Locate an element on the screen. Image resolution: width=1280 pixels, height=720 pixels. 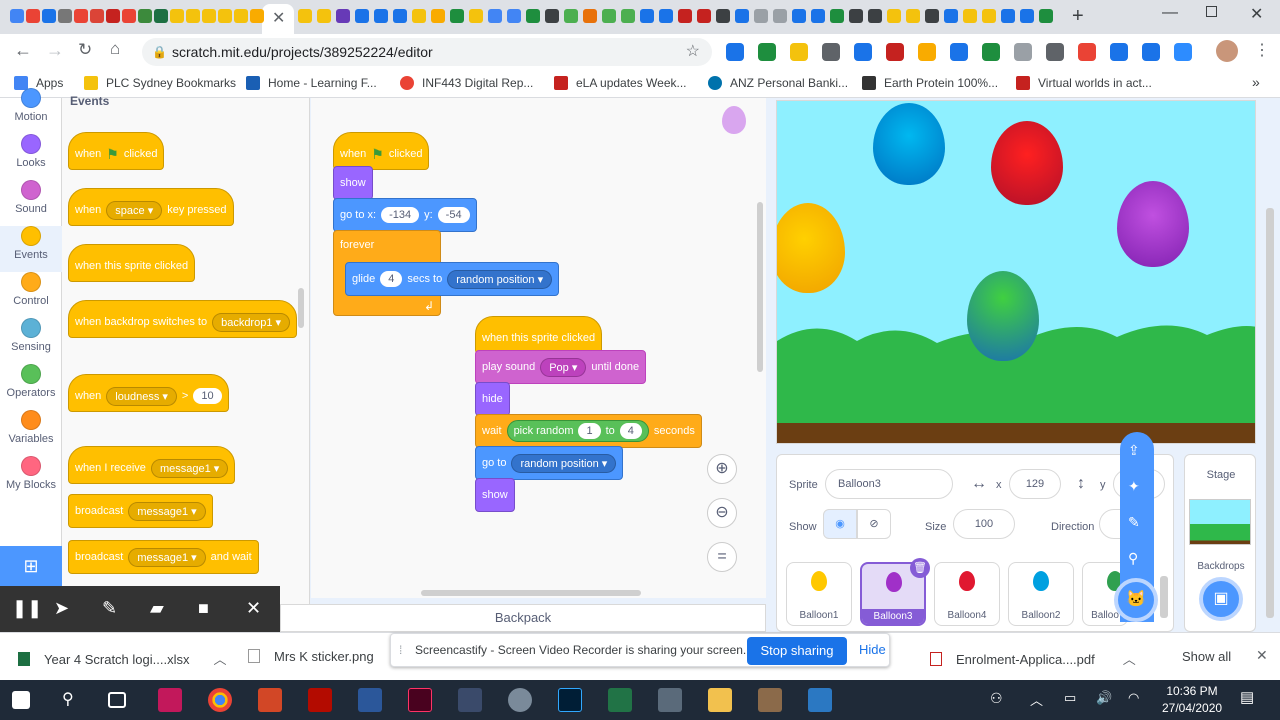
category-motion: Motion is located at coordinates (31, 105).